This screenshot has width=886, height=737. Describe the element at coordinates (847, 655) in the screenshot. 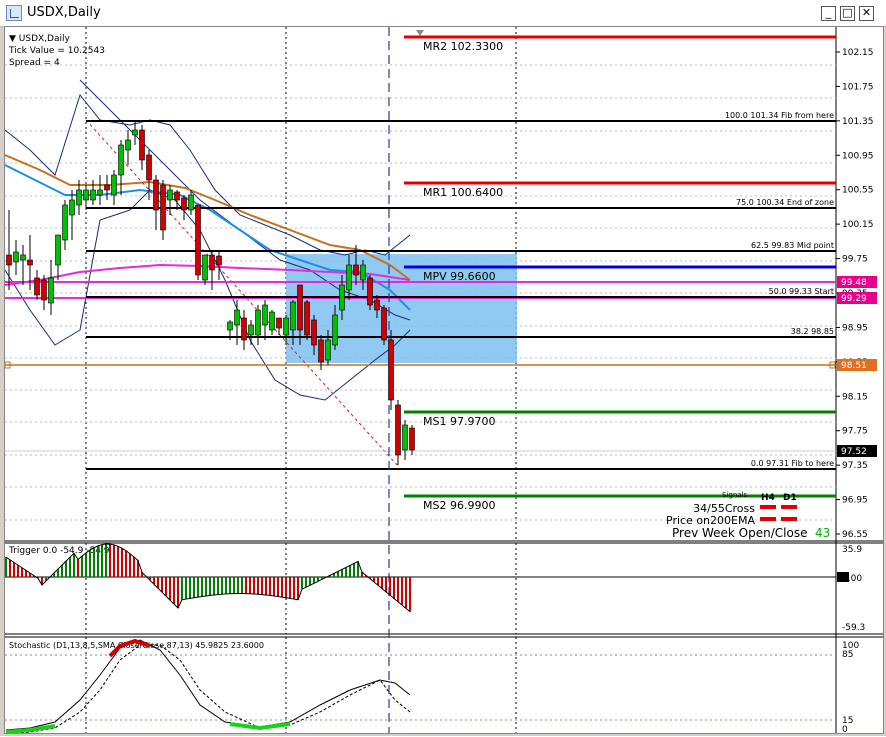

I see `stochastic-axis-label: 85` at that location.